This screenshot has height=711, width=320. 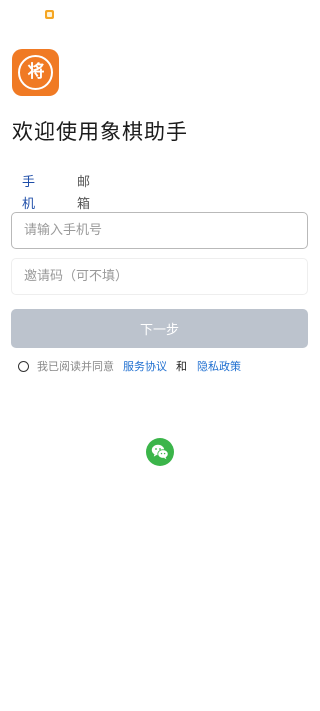 I want to click on phone-input, so click(x=159, y=230).